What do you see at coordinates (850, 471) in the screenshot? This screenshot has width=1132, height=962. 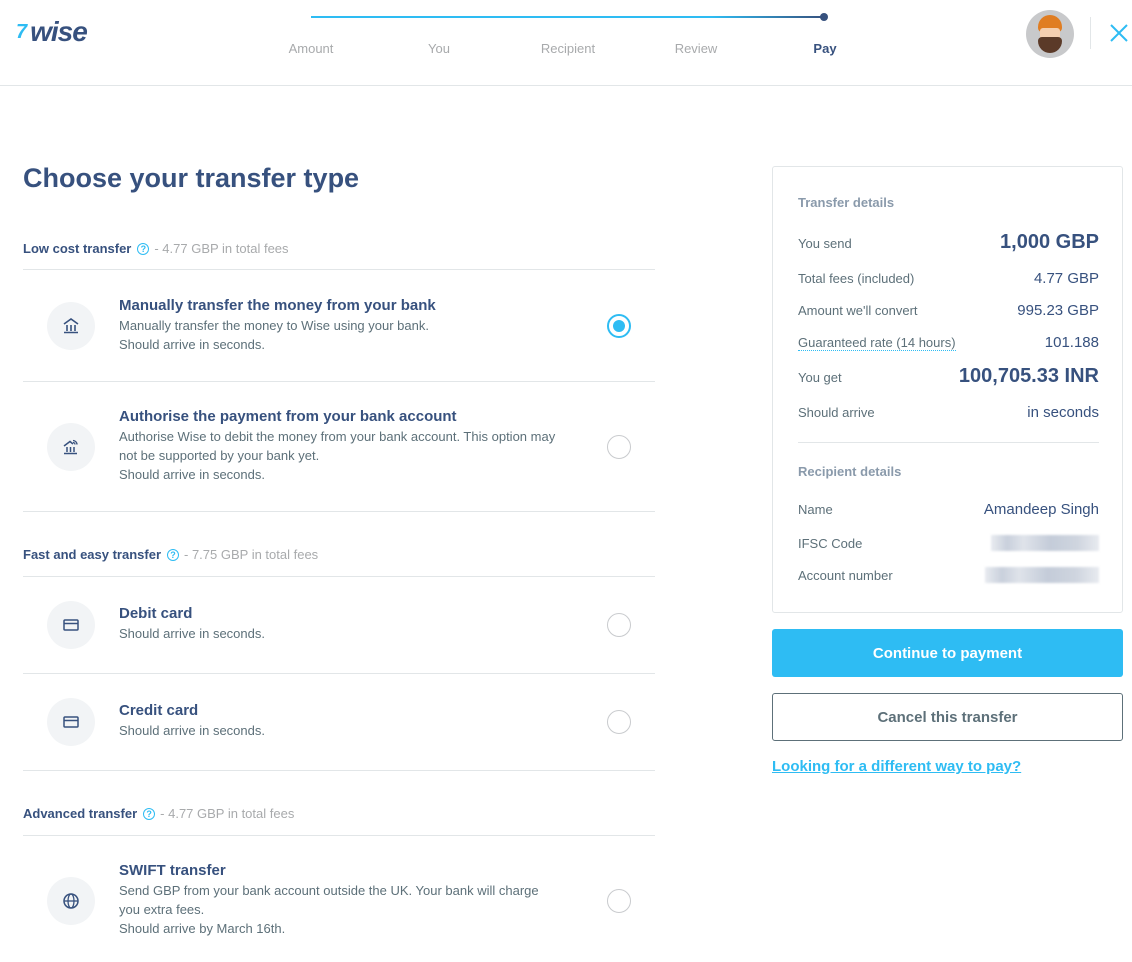 I see `recipient-details-label: Recipient details` at bounding box center [850, 471].